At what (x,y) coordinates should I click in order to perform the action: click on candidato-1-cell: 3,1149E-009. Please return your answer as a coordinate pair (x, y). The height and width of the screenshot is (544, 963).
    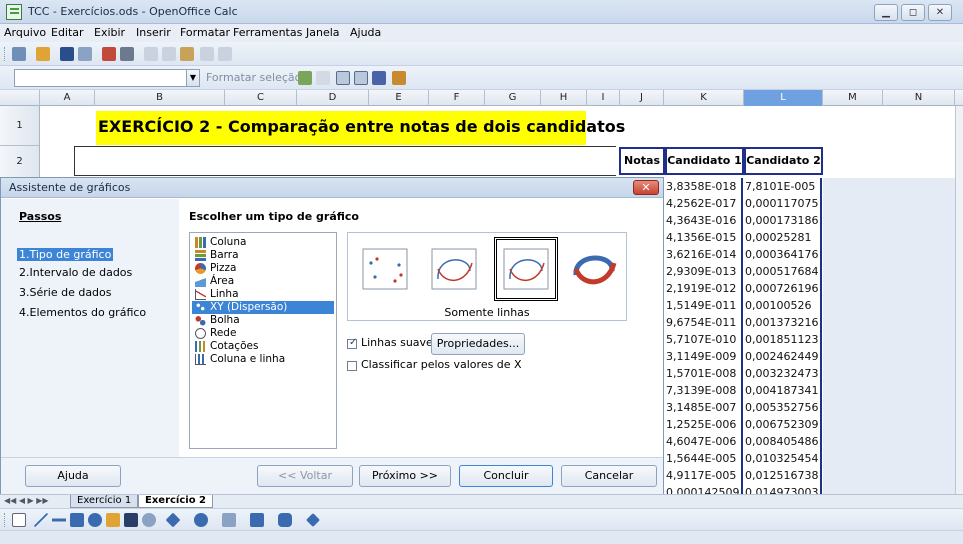
    Looking at the image, I should click on (704, 356).